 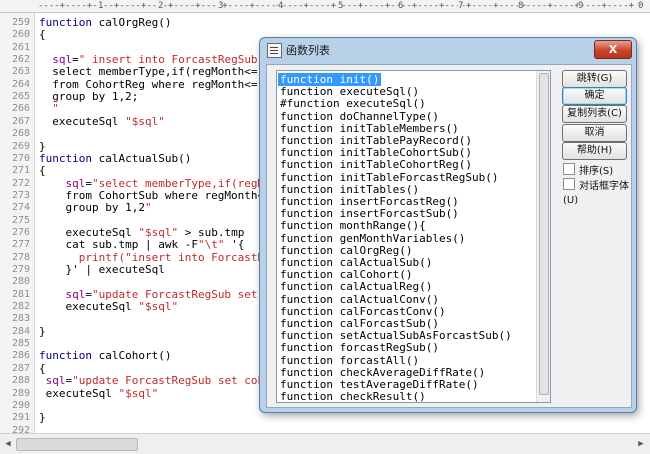 I want to click on ruler-mark: 0, so click(x=641, y=6).